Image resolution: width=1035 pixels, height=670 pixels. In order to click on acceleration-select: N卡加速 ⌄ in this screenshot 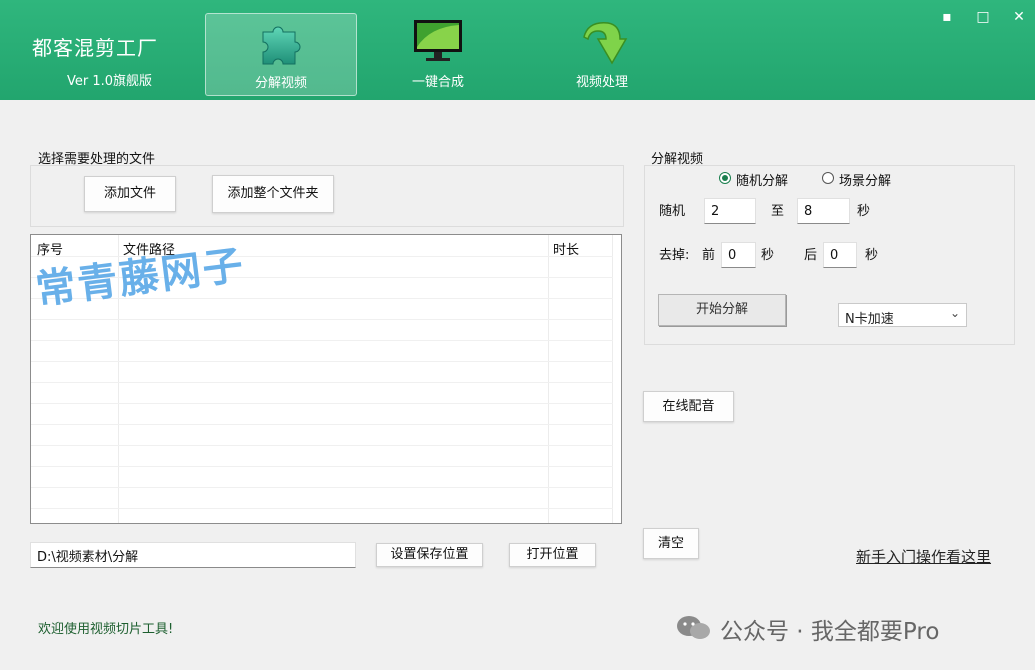, I will do `click(902, 315)`.